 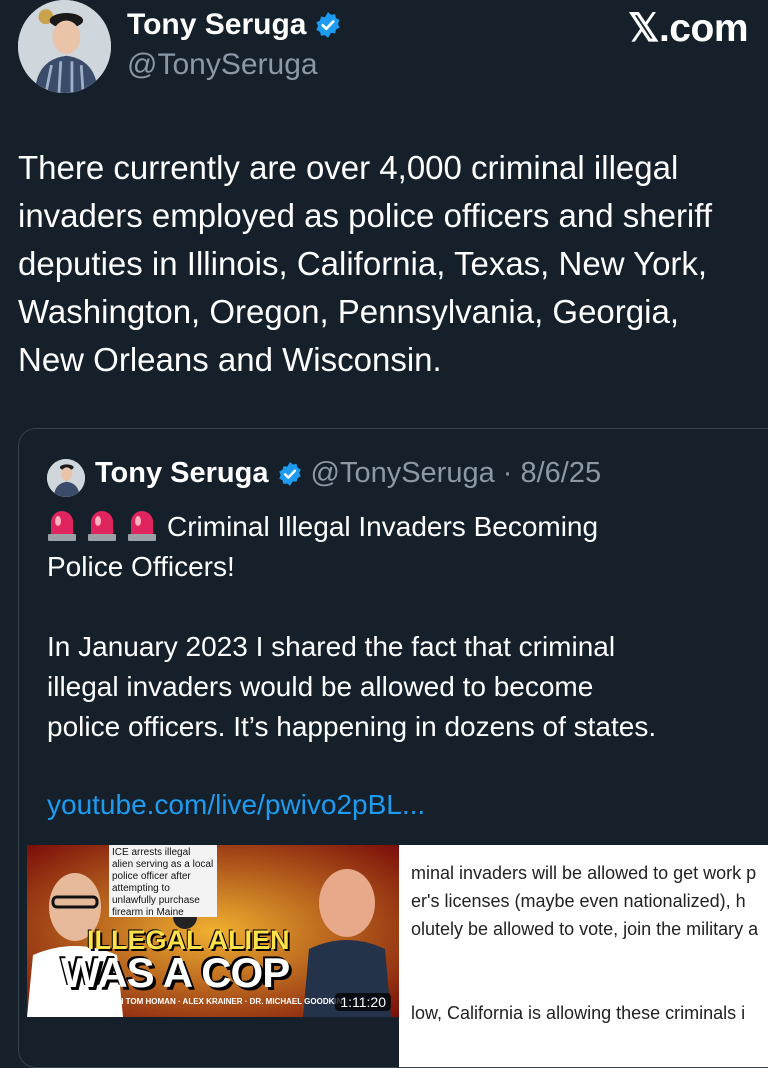 I want to click on quoted-handle-date: @TonySeruga · 8/6/25, so click(x=456, y=473).